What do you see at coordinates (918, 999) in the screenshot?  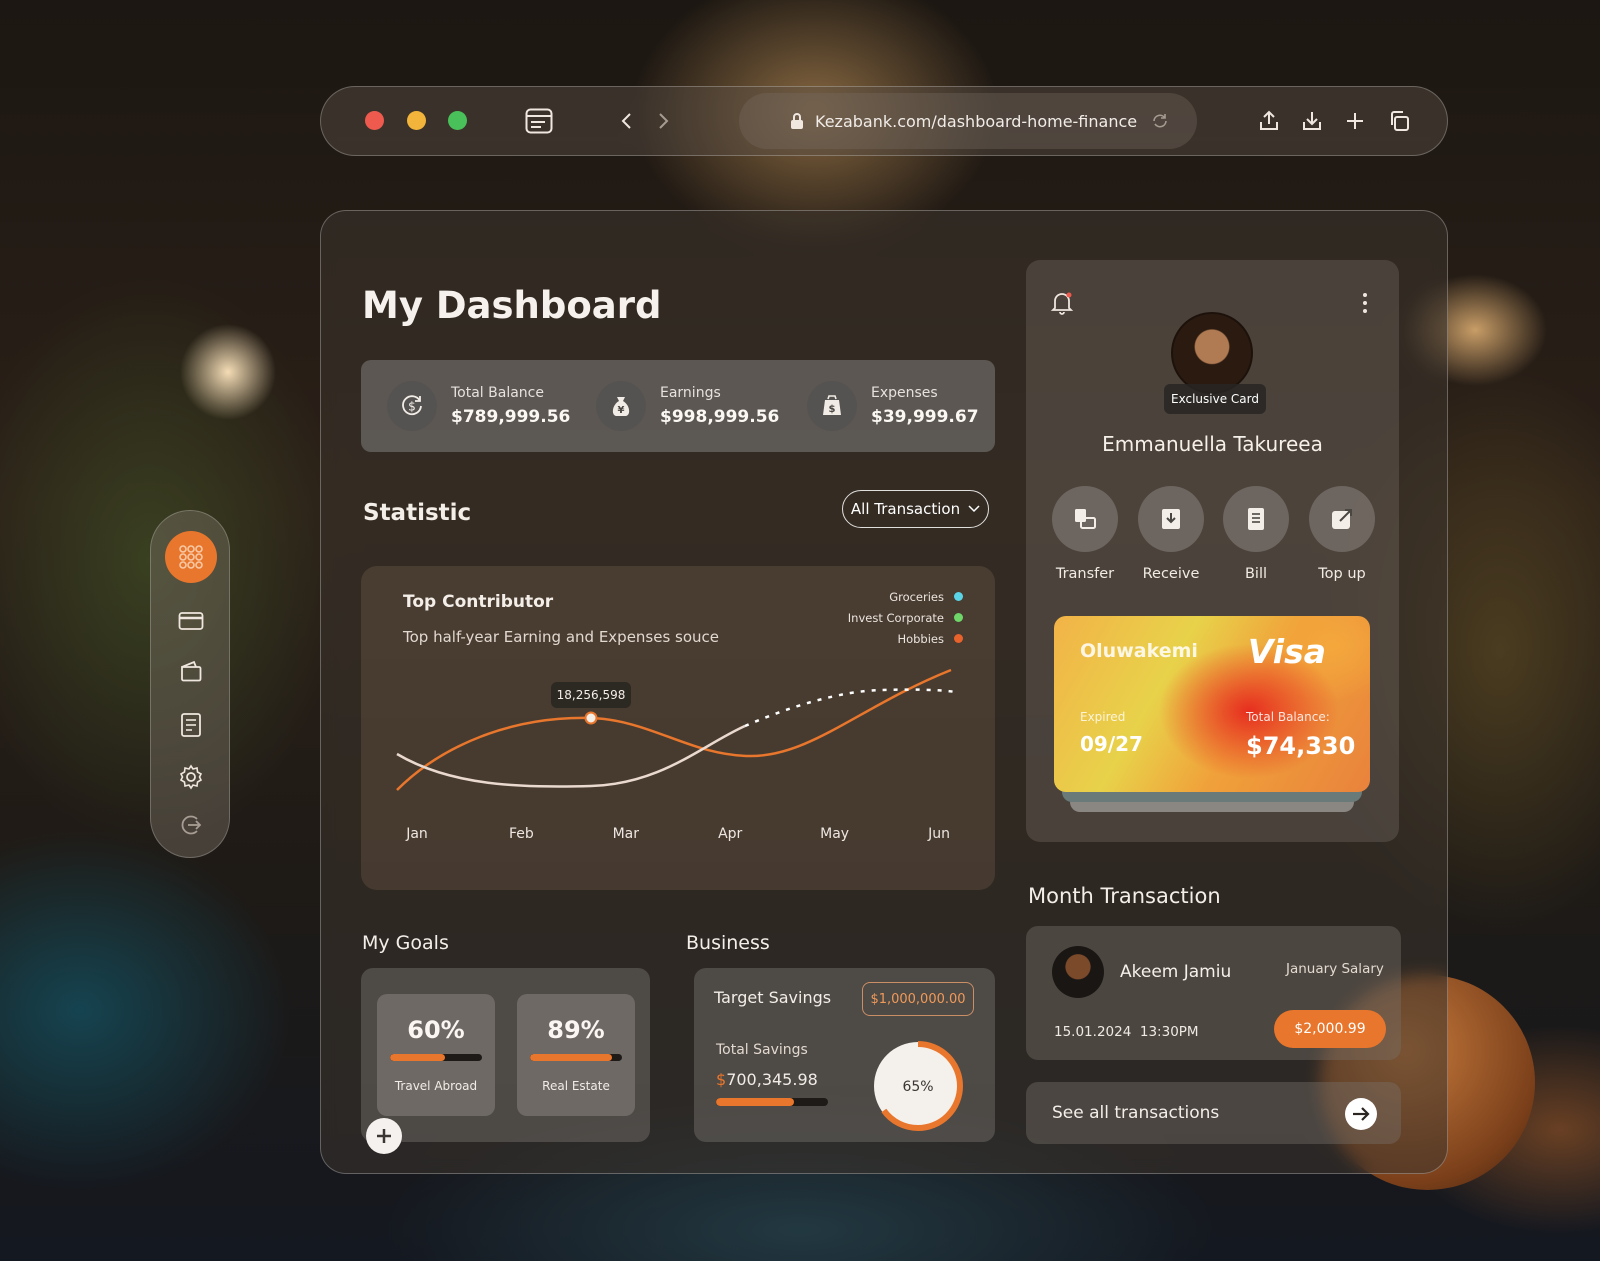 I see `target-savings-value: $1,000,000.00` at bounding box center [918, 999].